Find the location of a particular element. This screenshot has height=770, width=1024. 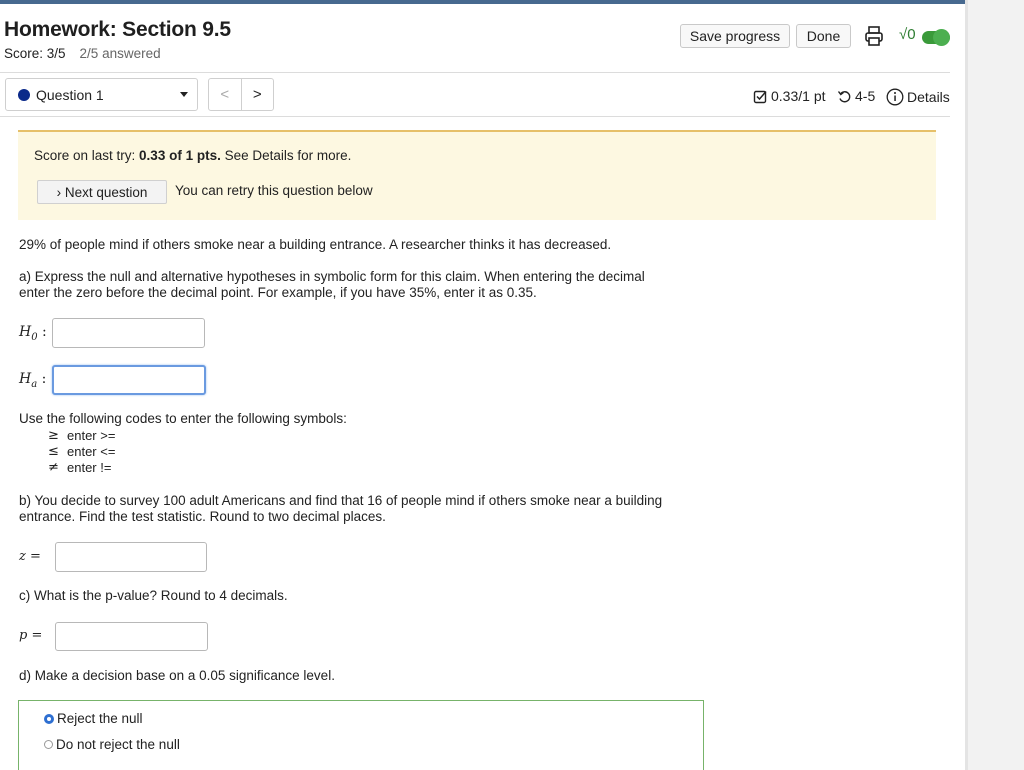

p-label: p = is located at coordinates (31, 635).